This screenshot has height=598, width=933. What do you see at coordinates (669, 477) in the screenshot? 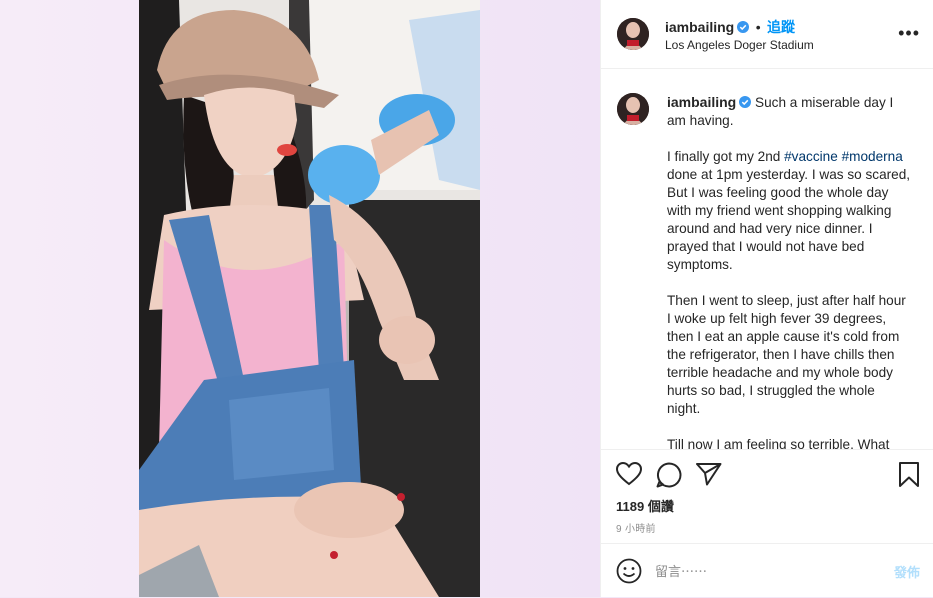
I see `speech-bubble-icon` at bounding box center [669, 477].